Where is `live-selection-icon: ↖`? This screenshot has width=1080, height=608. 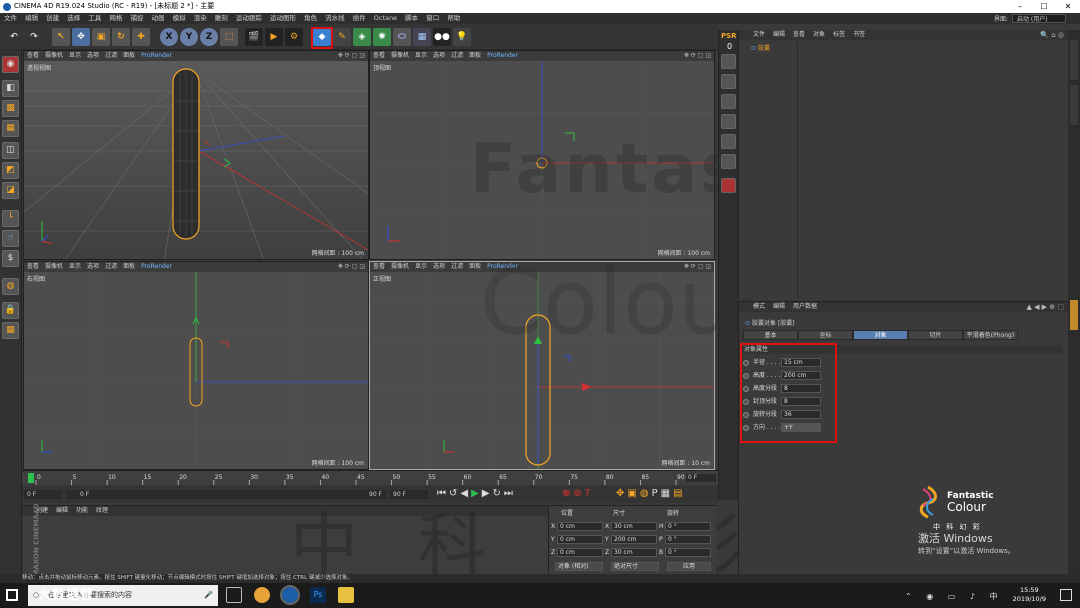 live-selection-icon: ↖ is located at coordinates (61, 37).